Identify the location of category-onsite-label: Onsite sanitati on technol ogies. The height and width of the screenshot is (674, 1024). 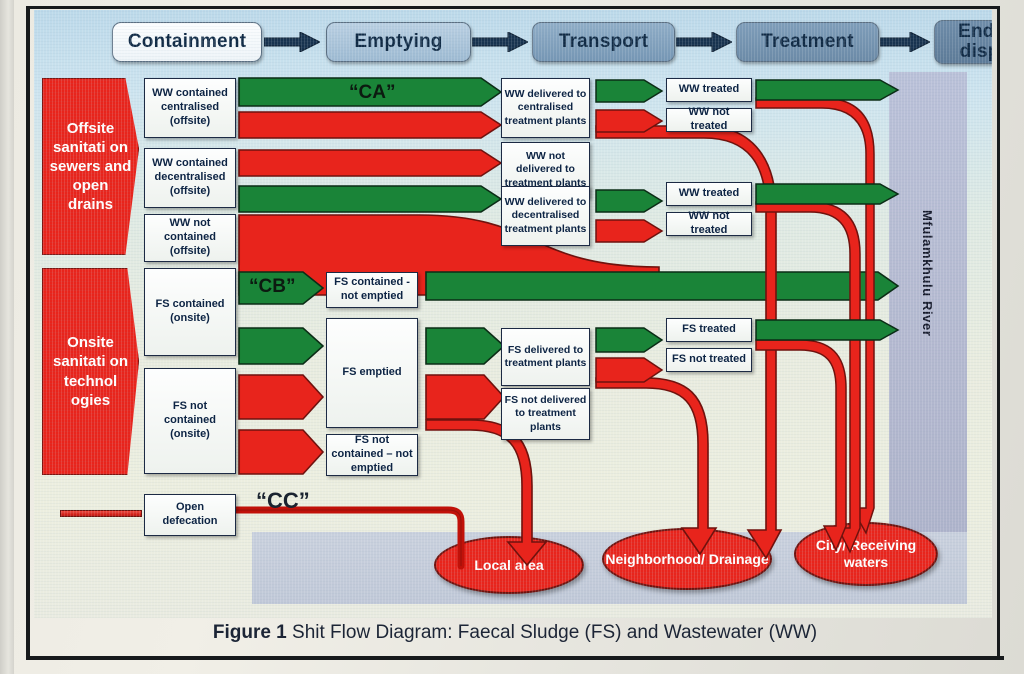
(90, 371).